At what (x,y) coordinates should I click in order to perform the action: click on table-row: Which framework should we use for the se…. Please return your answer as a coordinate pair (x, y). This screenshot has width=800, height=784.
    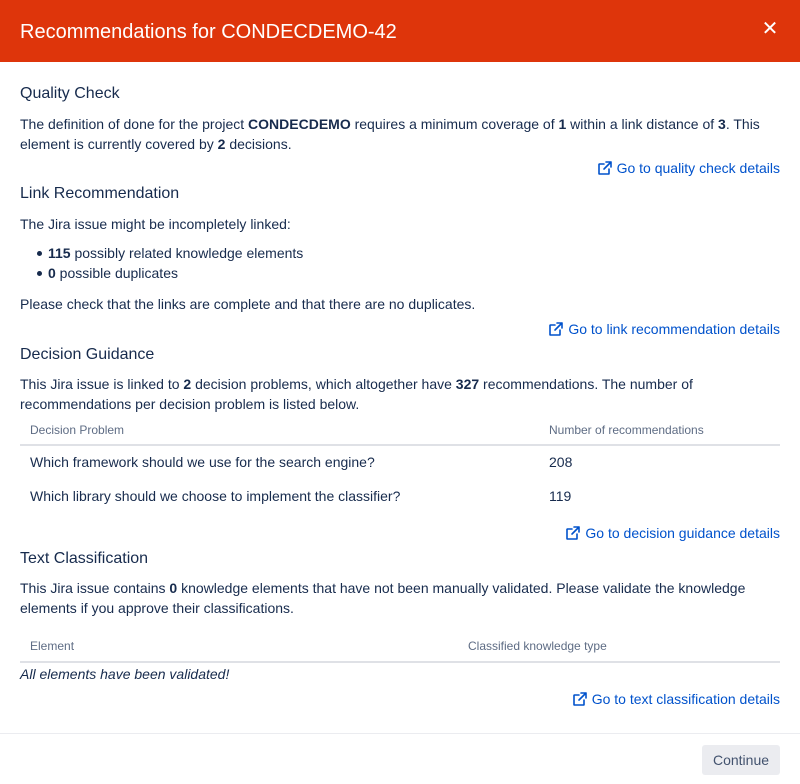
    Looking at the image, I should click on (400, 463).